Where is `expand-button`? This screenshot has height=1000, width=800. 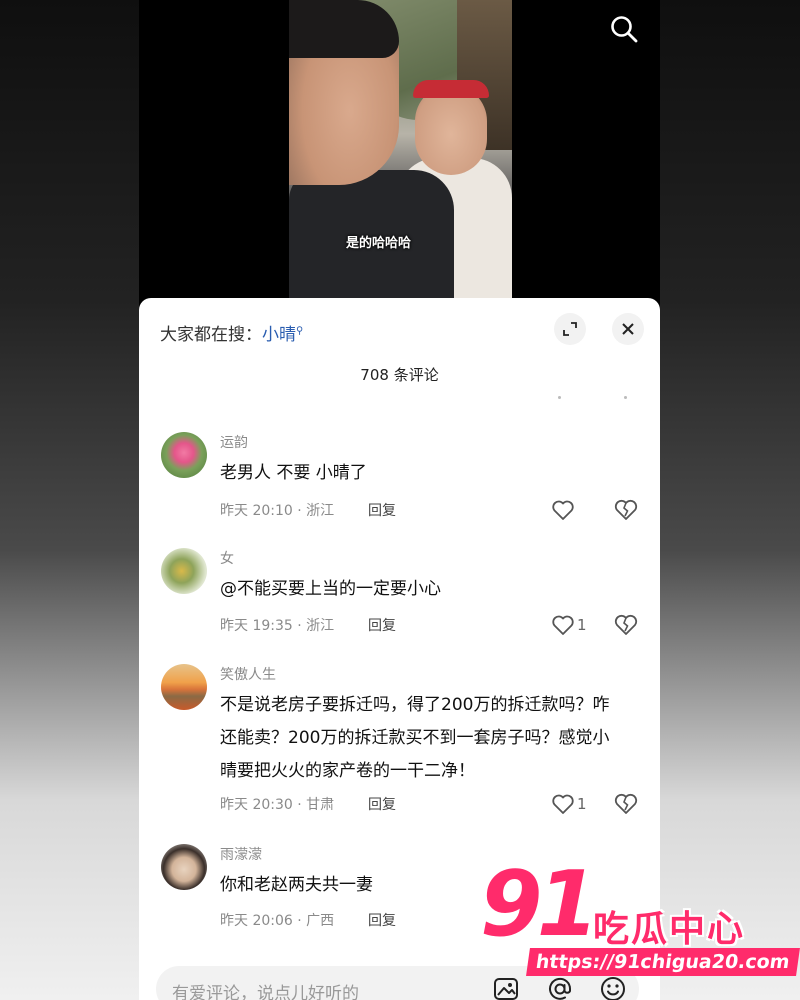 expand-button is located at coordinates (570, 329).